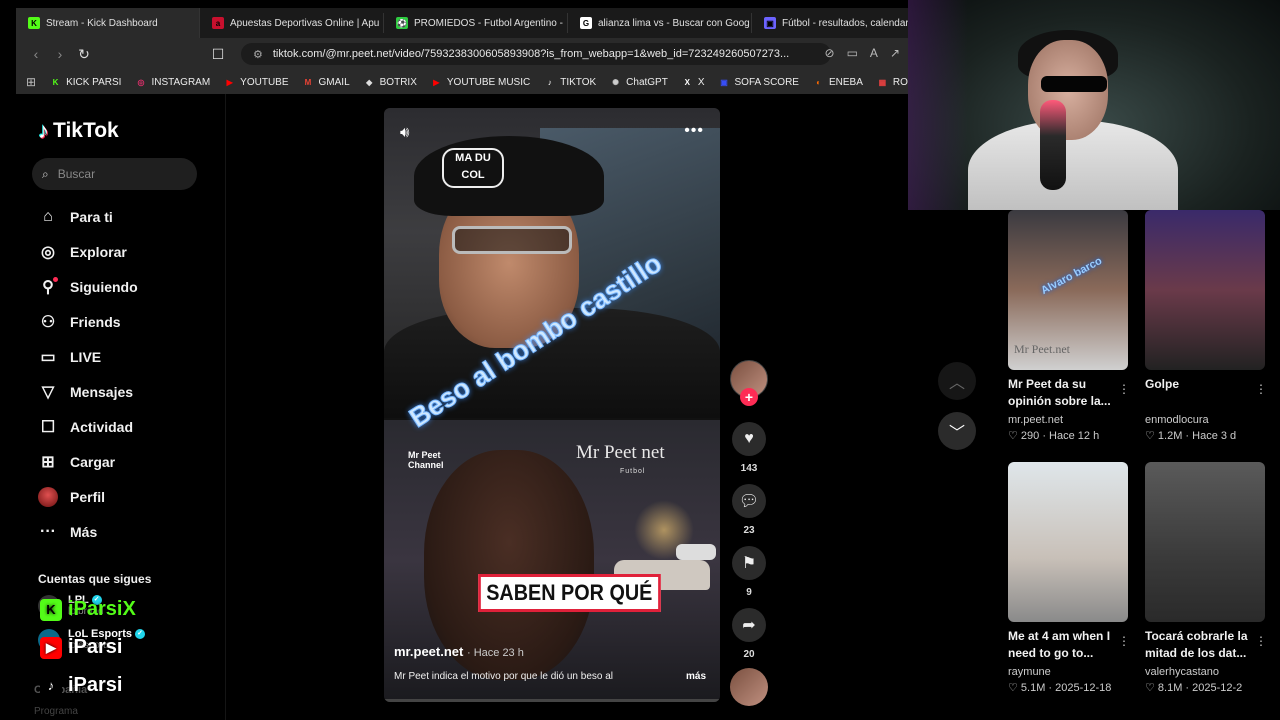 The image size is (1280, 720). I want to click on card-user: valerhycastano, so click(1205, 672).